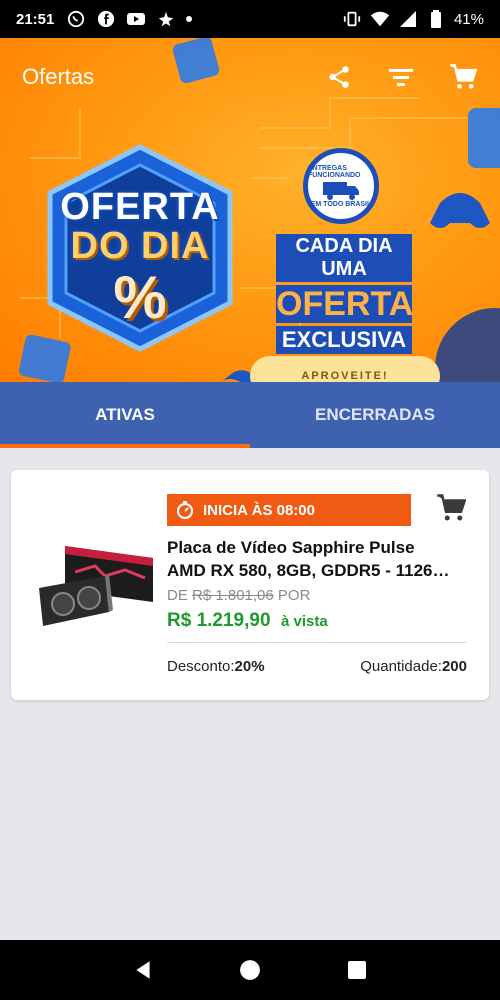 The height and width of the screenshot is (1000, 500). I want to click on youtube-icon, so click(136, 19).